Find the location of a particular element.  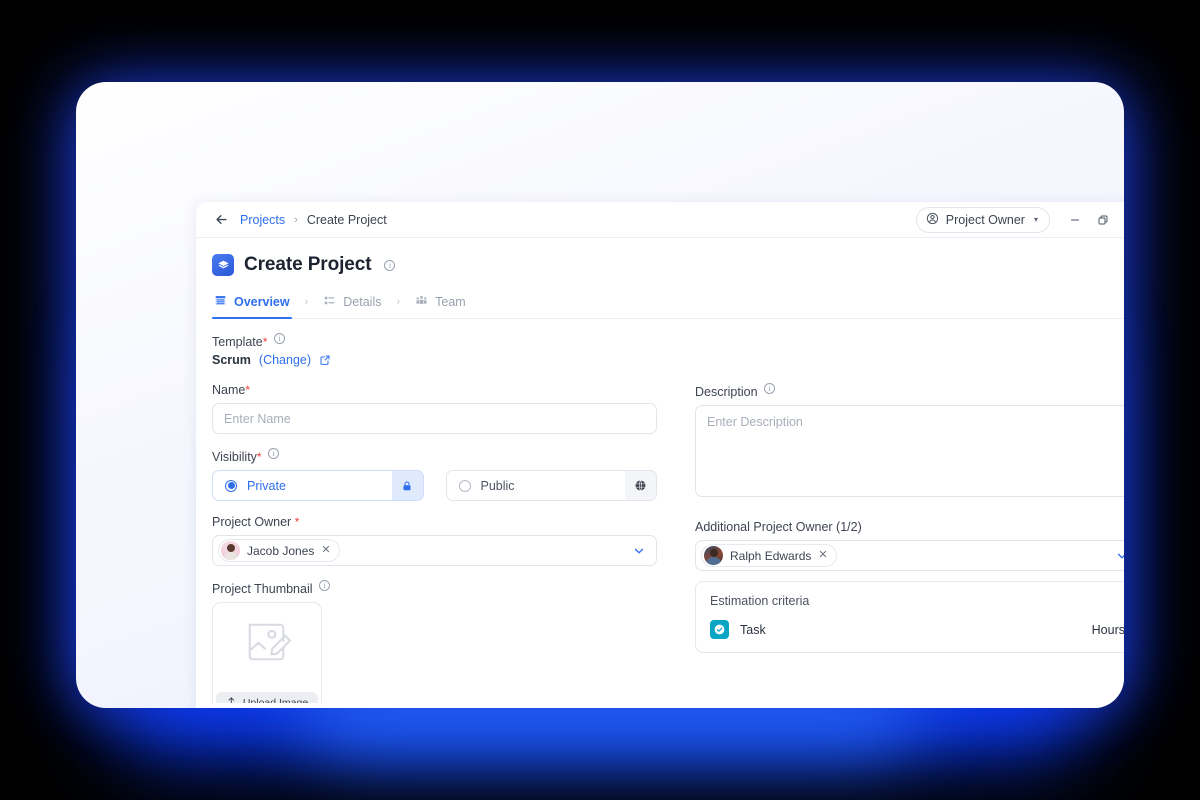

visibility-option-private: Private is located at coordinates (318, 486).